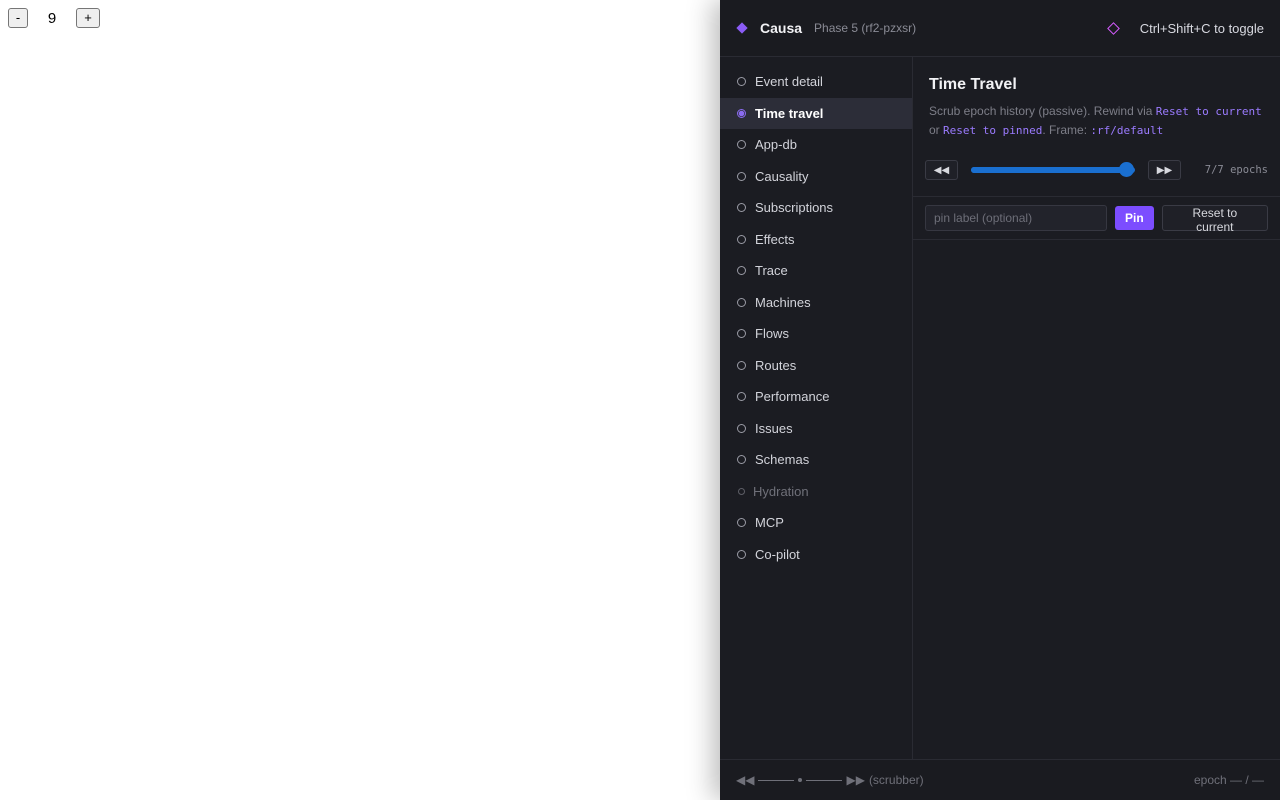 Image resolution: width=1280 pixels, height=800 pixels. I want to click on sidebar-item-mcp: MCP, so click(816, 523).